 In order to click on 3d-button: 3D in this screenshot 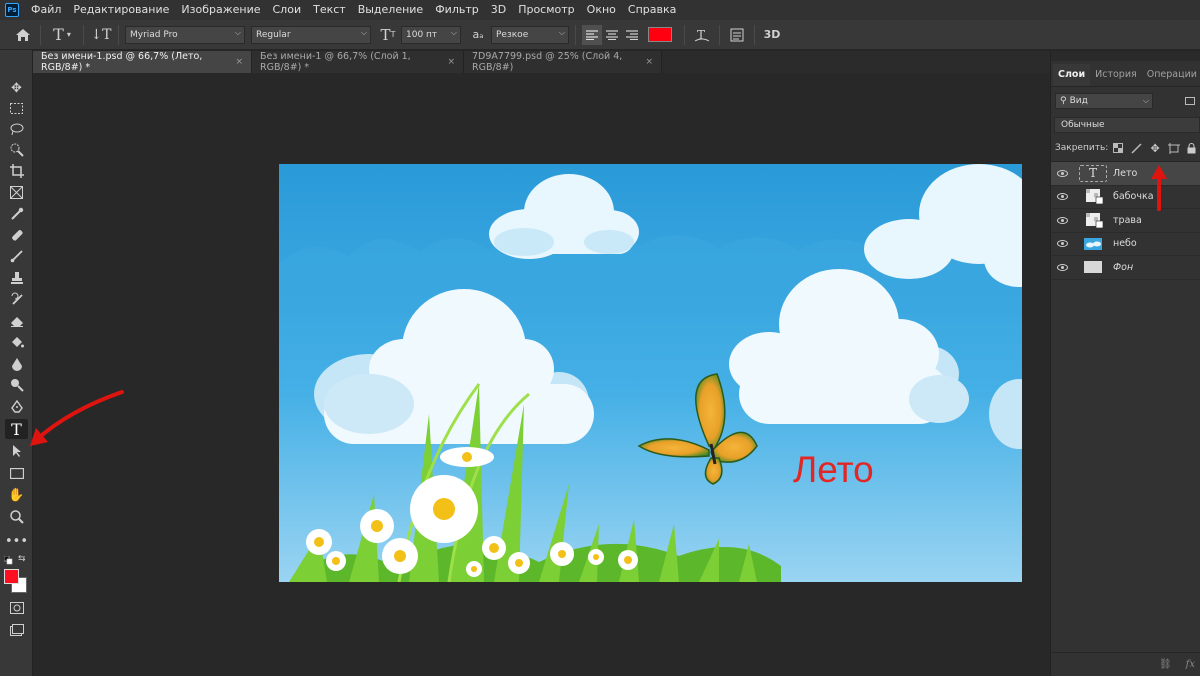, I will do `click(772, 35)`.